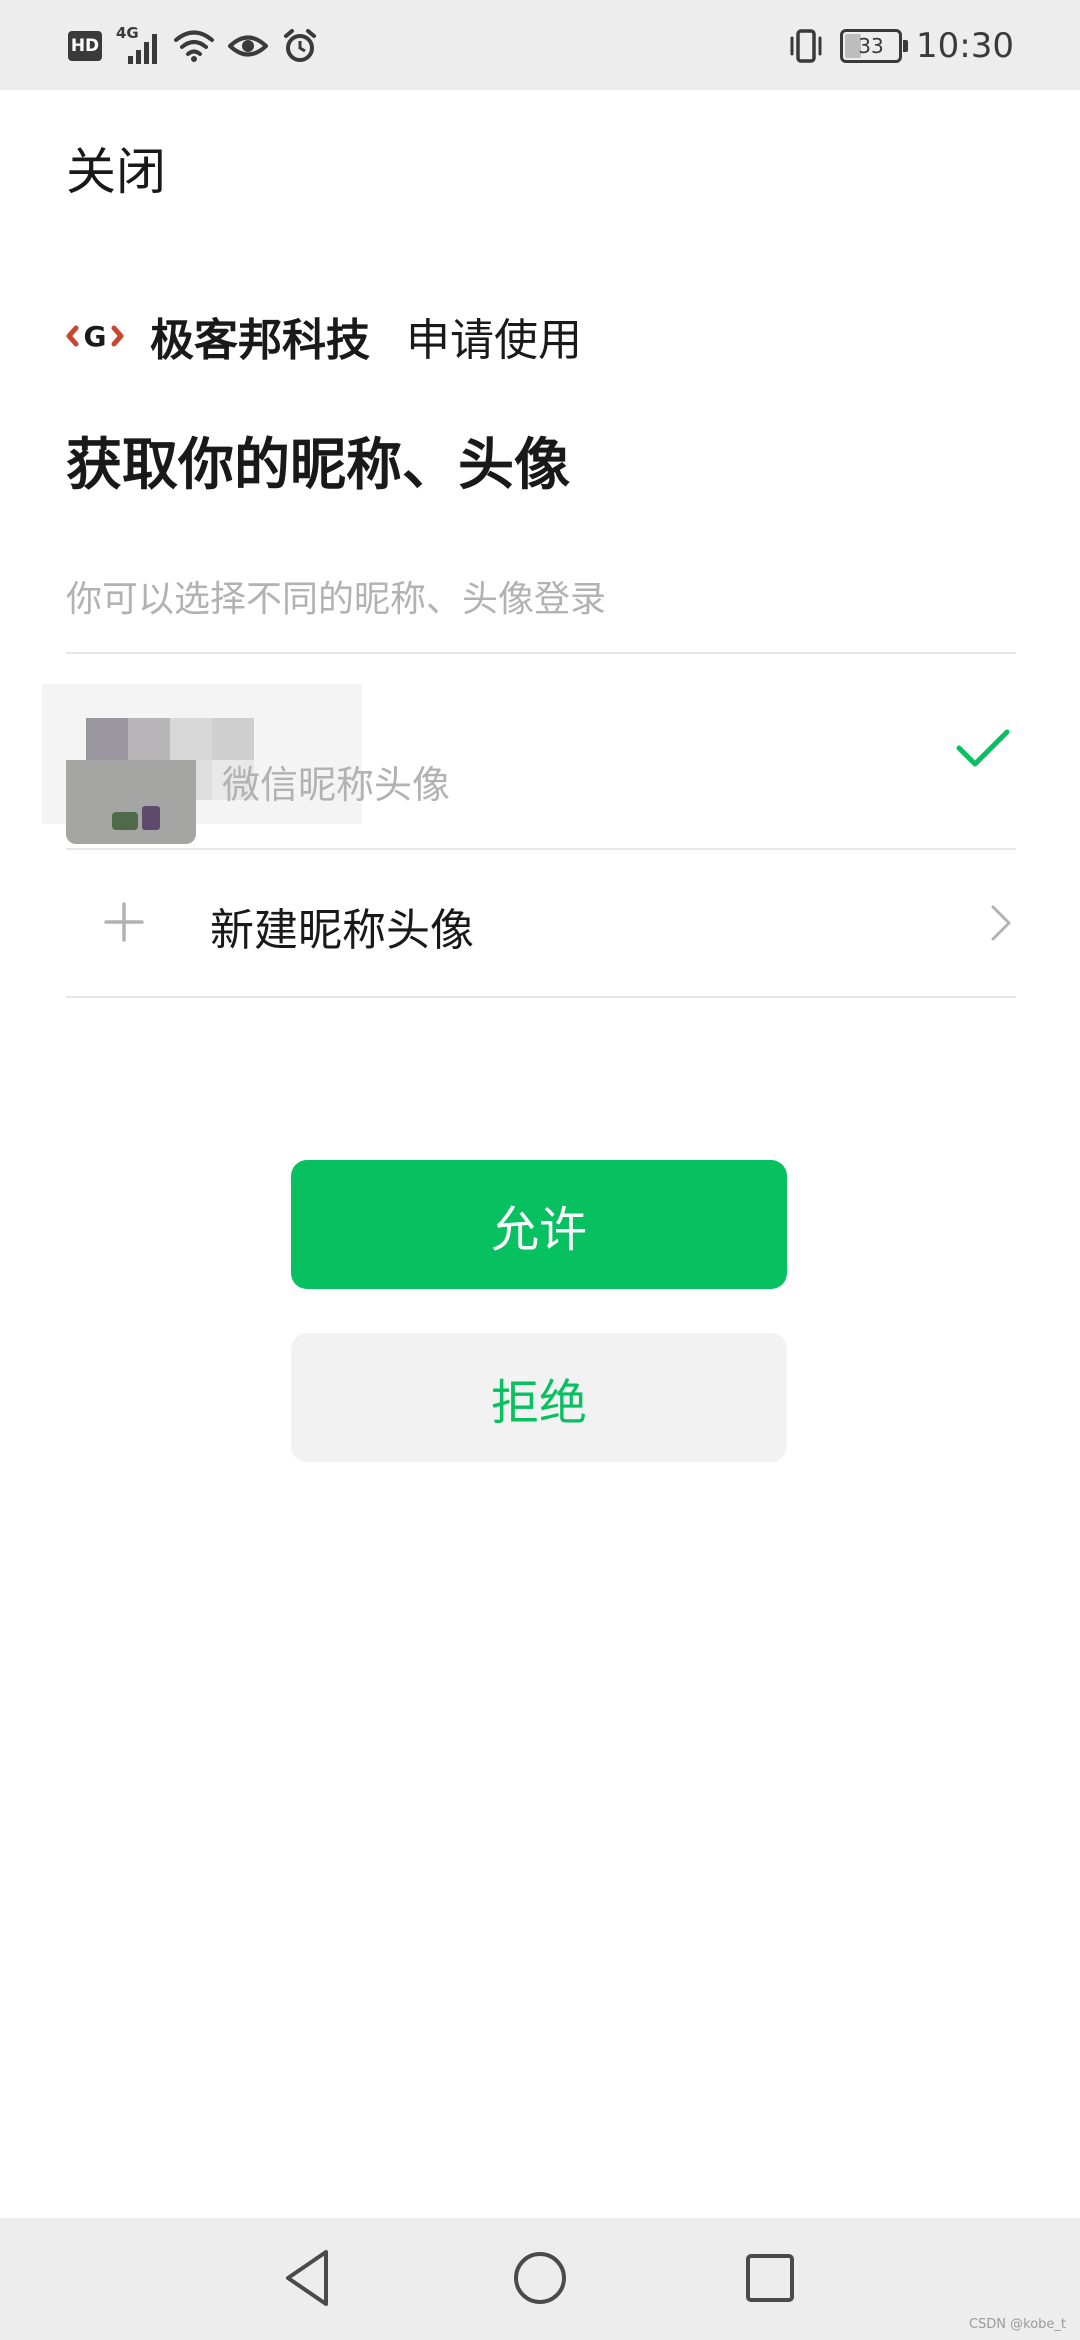 This screenshot has height=2340, width=1080. I want to click on wifi-icon, so click(194, 46).